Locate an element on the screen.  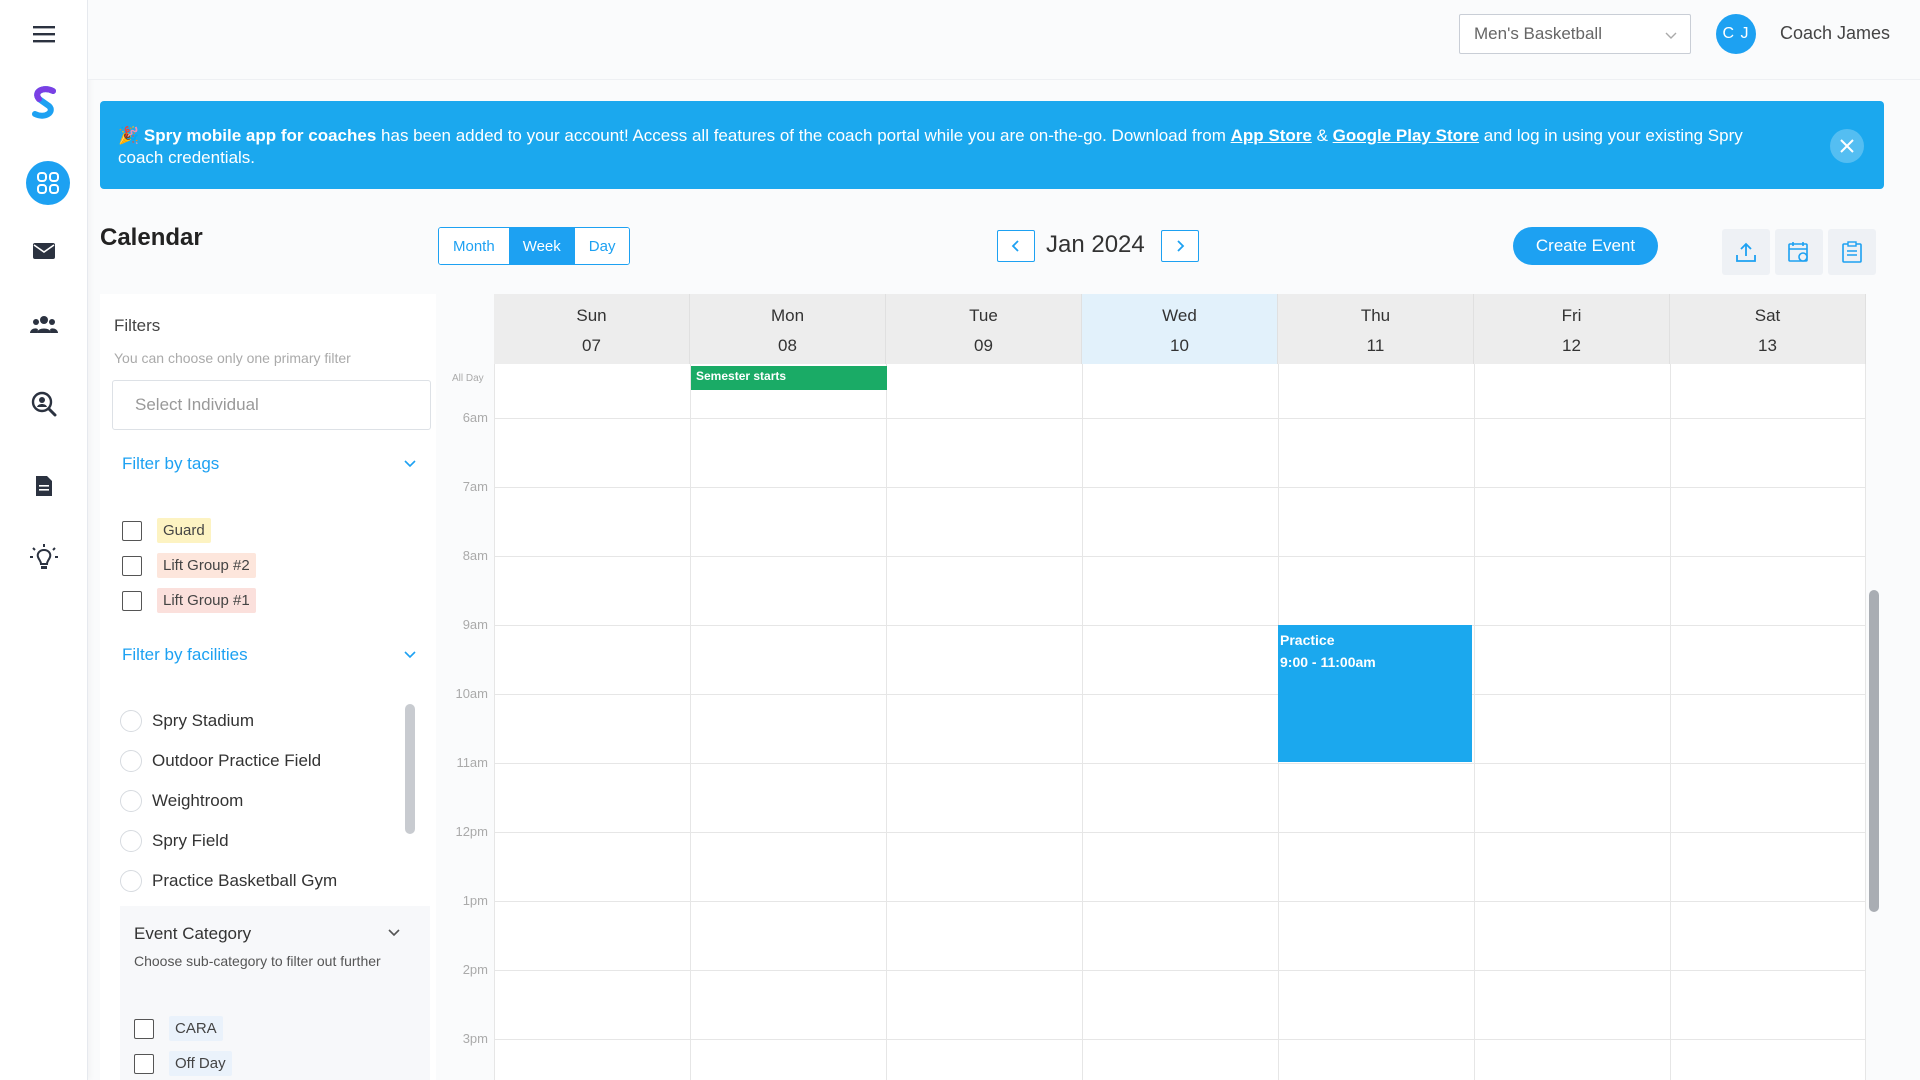
all-day-label: All Day is located at coordinates (468, 378).